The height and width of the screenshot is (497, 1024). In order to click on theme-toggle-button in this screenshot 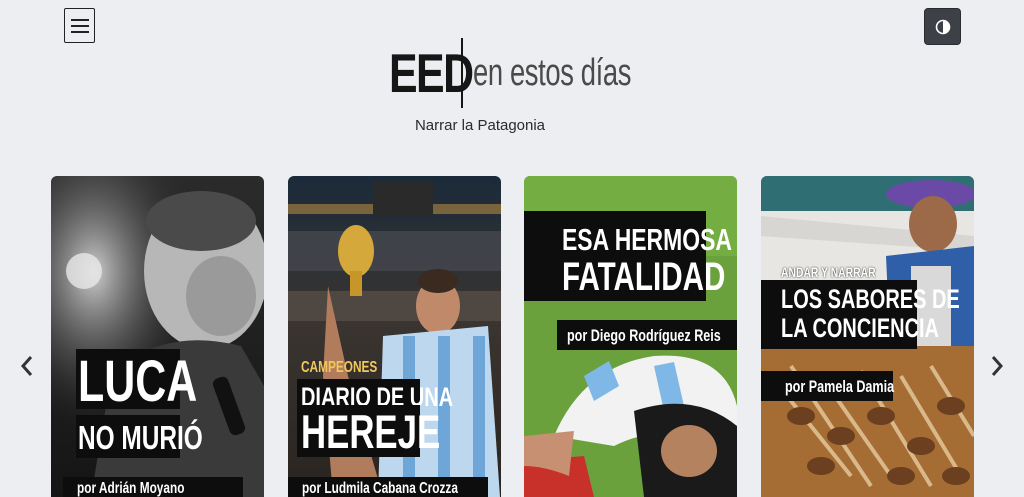, I will do `click(942, 26)`.